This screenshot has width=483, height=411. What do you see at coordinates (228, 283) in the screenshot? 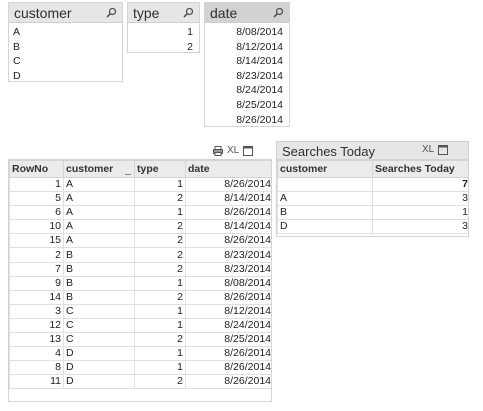
I see `date-cell: 8/08/2014` at bounding box center [228, 283].